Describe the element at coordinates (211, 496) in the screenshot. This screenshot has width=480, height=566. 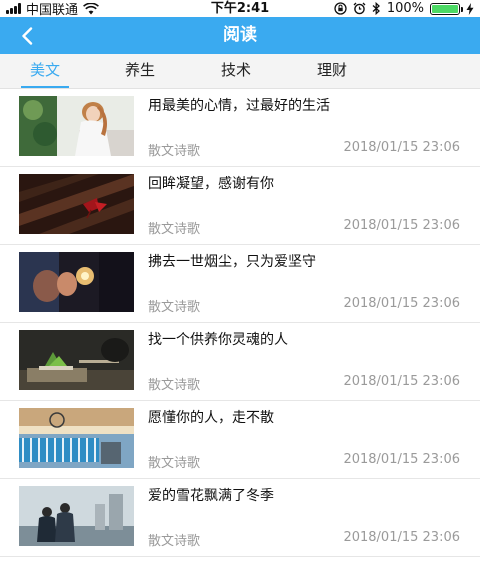
I see `article-title: 爱的雪花飘满了冬季` at that location.